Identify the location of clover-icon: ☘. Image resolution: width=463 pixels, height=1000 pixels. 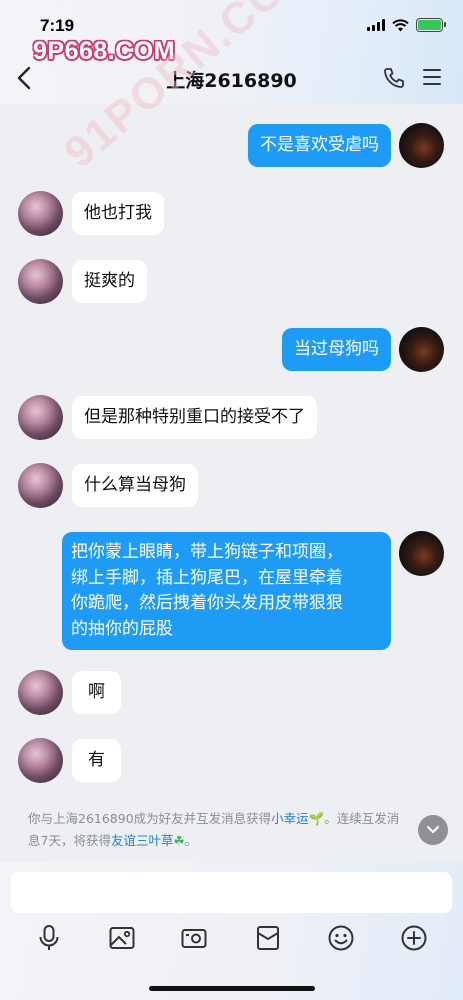
(179, 840).